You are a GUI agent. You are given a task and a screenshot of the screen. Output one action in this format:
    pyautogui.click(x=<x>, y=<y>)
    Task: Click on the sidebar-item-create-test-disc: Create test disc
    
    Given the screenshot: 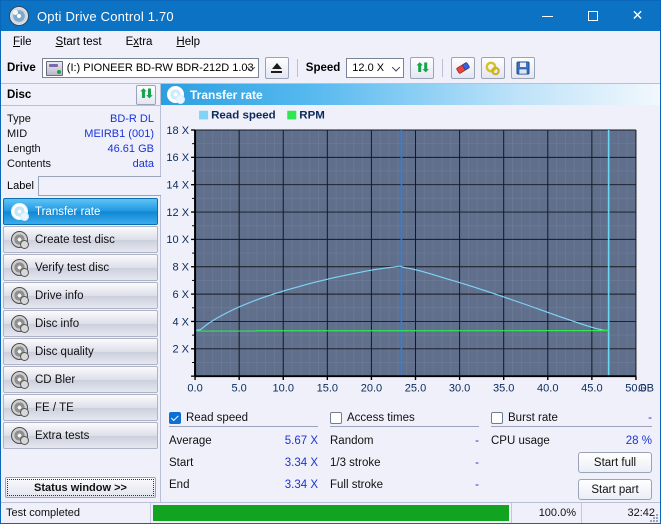 What is the action you would take?
    pyautogui.click(x=80, y=239)
    